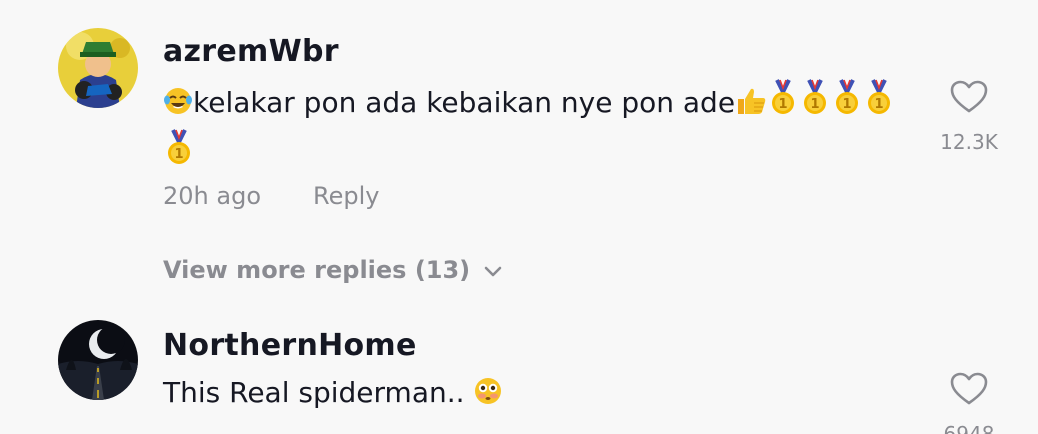 The height and width of the screenshot is (434, 1038). I want to click on view-more-replies-label: View more replies (13), so click(317, 270).